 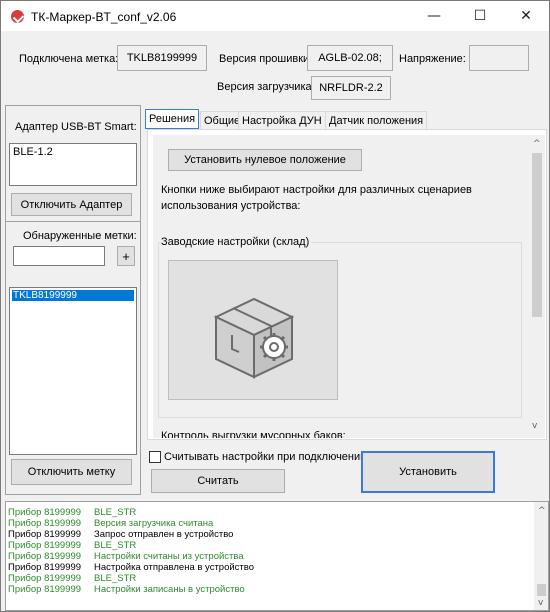 I want to click on log-message: Запрос отправлен в устройство, so click(x=164, y=534).